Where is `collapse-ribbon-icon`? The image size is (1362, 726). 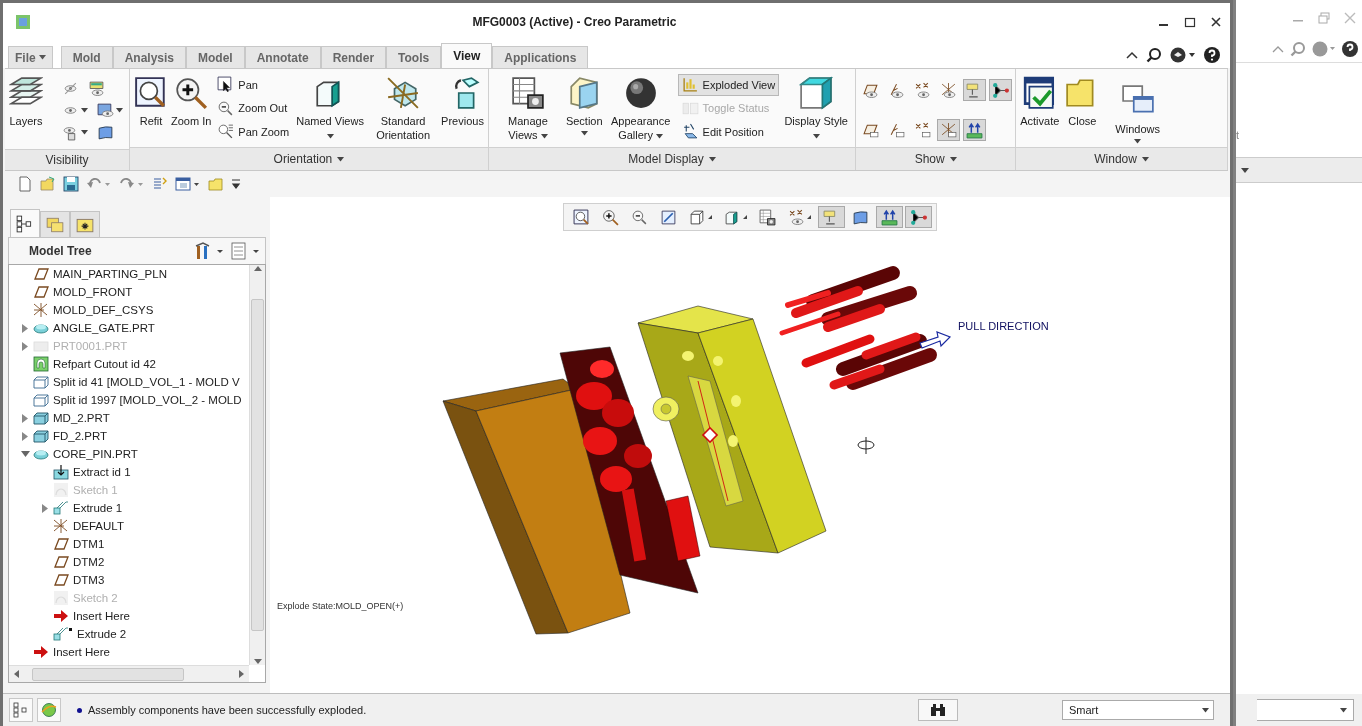
collapse-ribbon-icon is located at coordinates (1132, 55).